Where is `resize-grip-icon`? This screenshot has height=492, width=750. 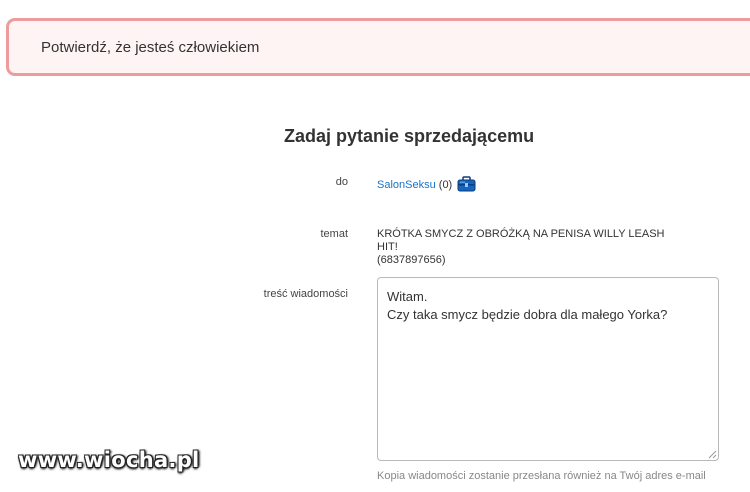
resize-grip-icon is located at coordinates (712, 454).